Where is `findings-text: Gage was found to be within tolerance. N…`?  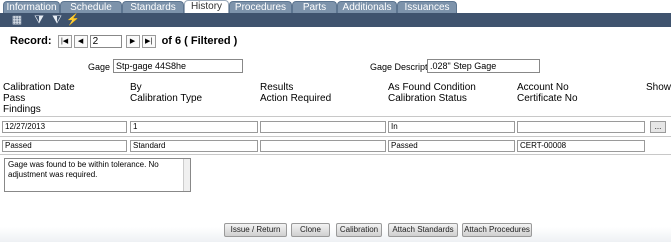
findings-text: Gage was found to be within tolerance. N… is located at coordinates (83, 169).